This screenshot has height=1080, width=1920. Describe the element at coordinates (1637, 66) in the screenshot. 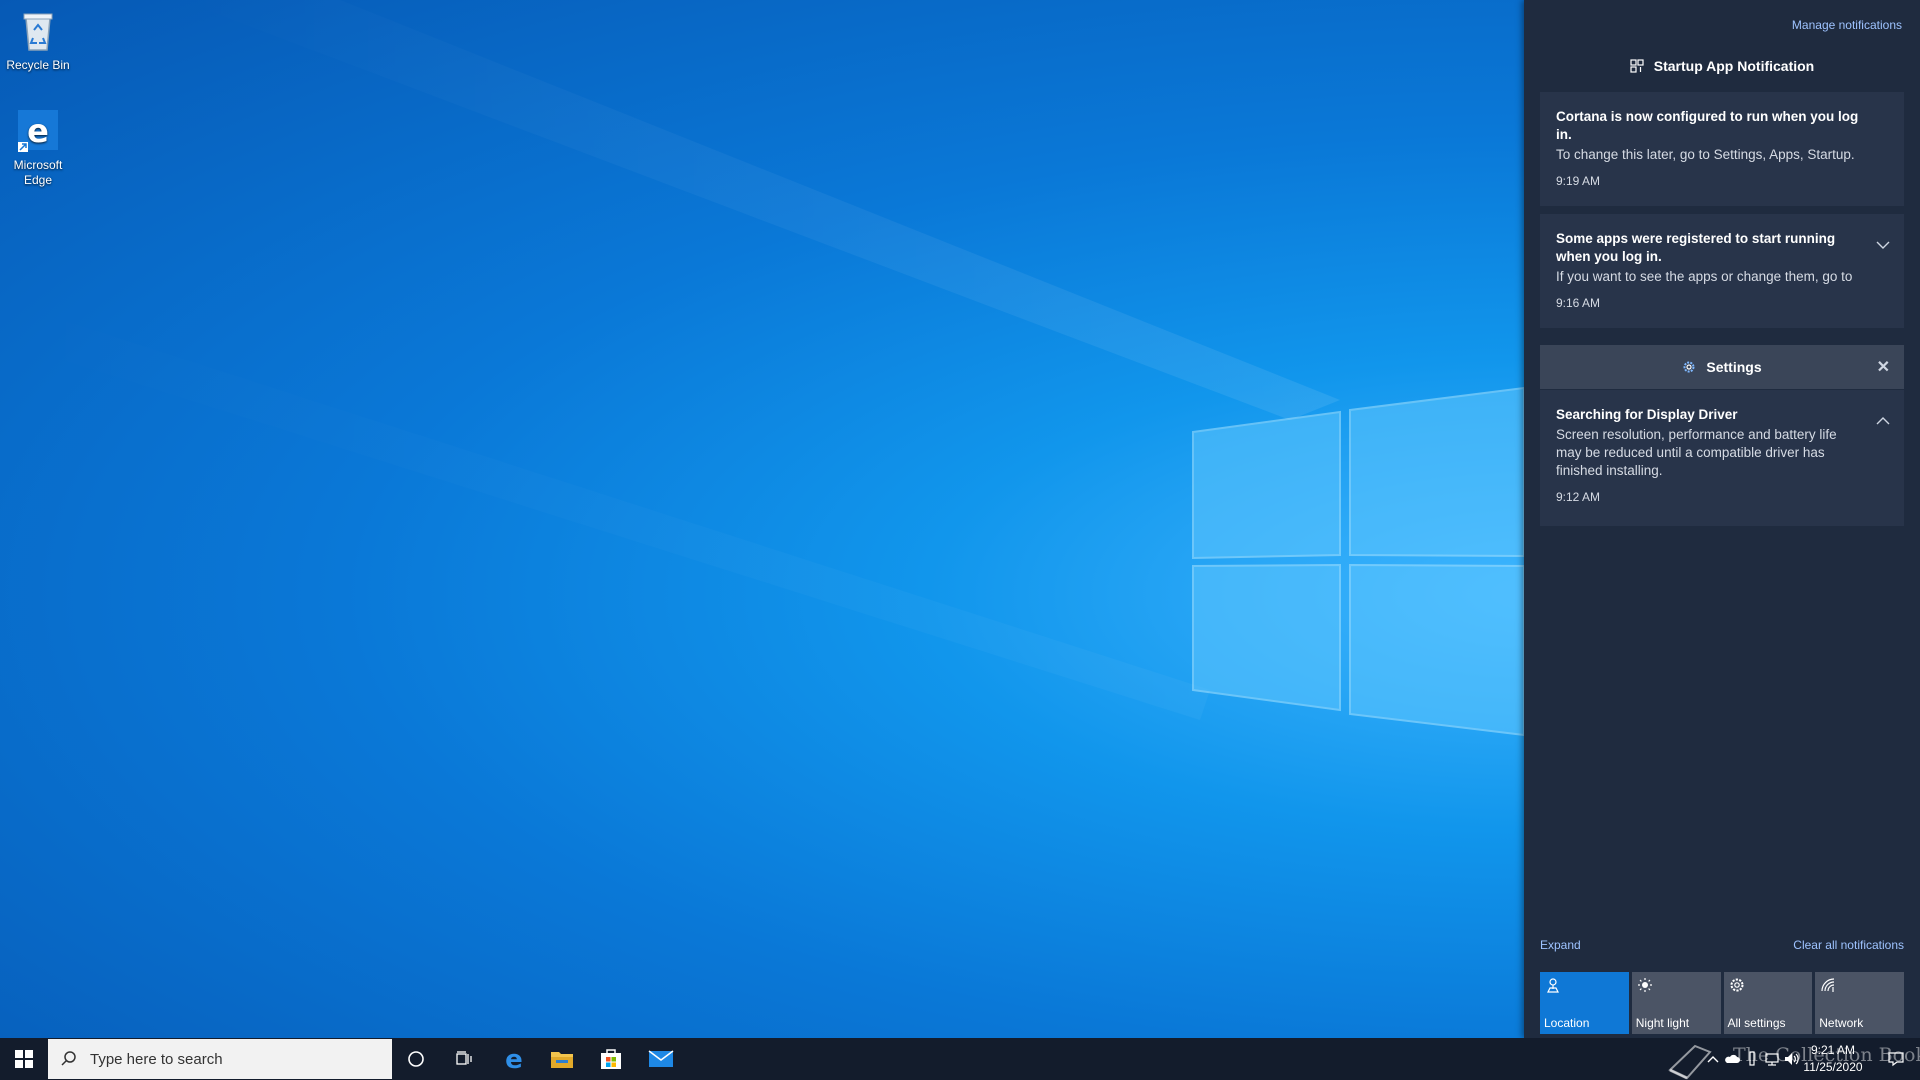

I see `startup-app-icon` at that location.